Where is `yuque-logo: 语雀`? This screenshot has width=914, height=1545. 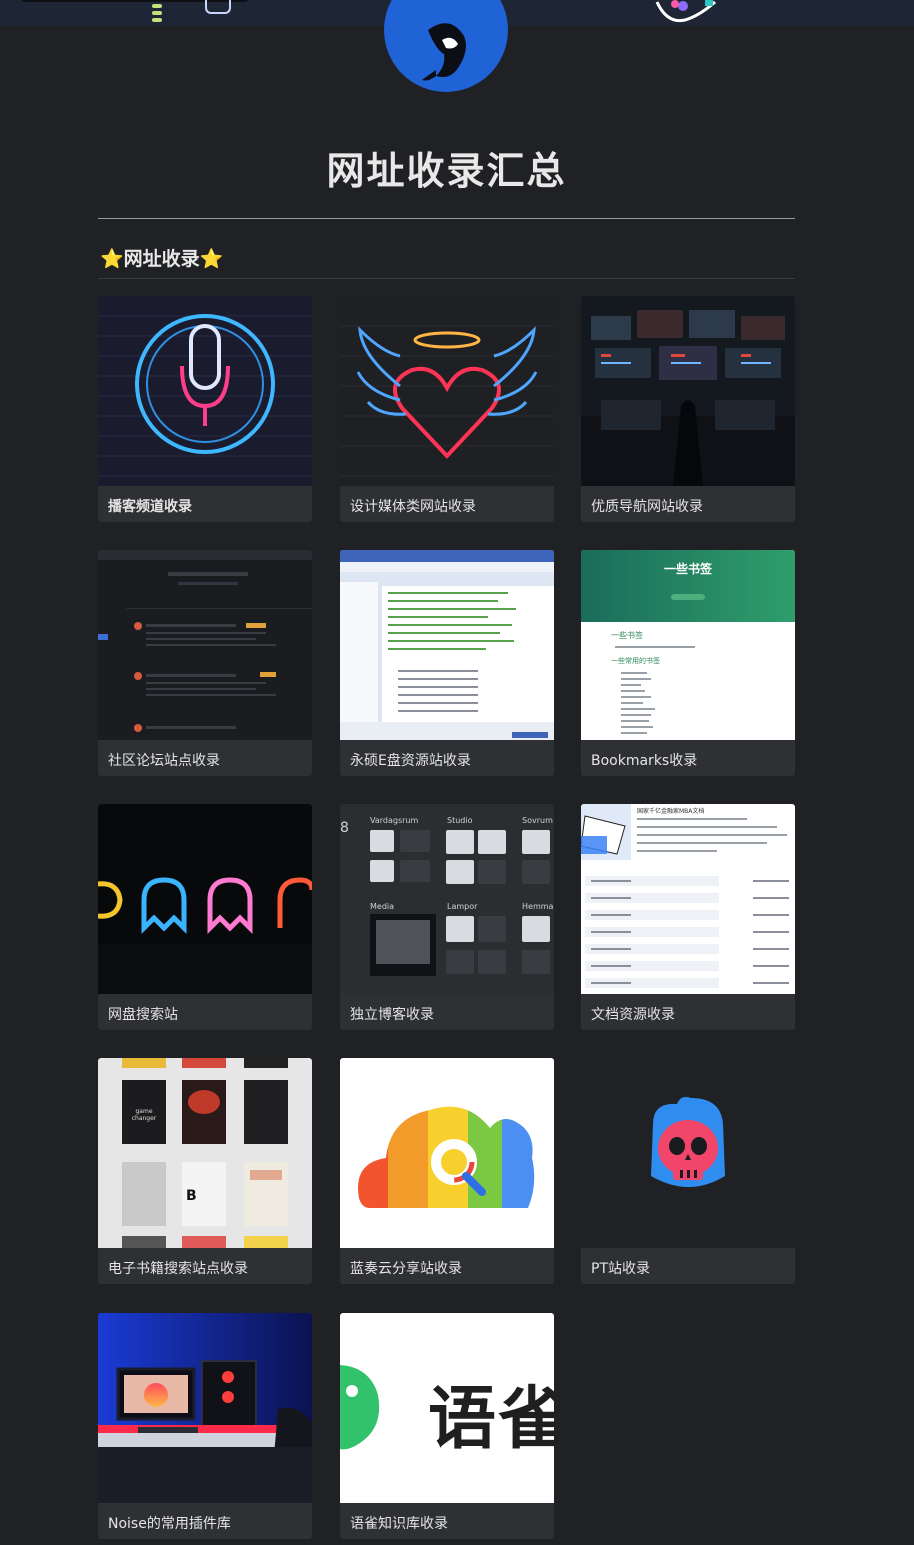
yuque-logo: 语雀 is located at coordinates (447, 1408).